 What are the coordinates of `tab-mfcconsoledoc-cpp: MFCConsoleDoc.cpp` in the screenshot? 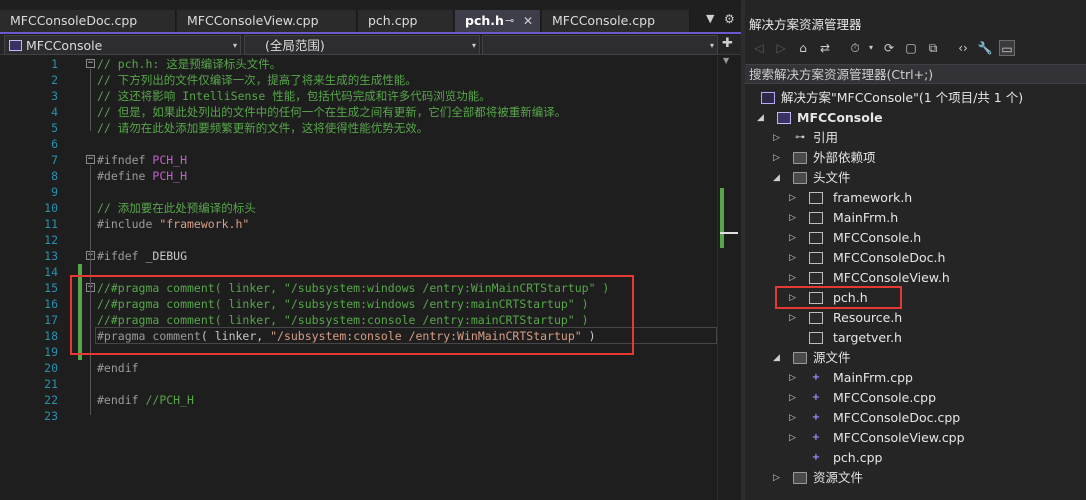 It's located at (88, 21).